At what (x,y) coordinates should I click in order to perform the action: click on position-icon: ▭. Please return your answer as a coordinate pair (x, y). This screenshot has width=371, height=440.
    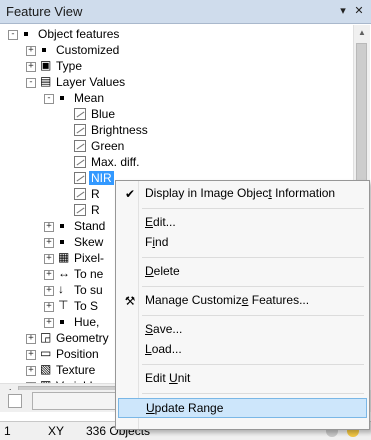
    Looking at the image, I should click on (46, 353).